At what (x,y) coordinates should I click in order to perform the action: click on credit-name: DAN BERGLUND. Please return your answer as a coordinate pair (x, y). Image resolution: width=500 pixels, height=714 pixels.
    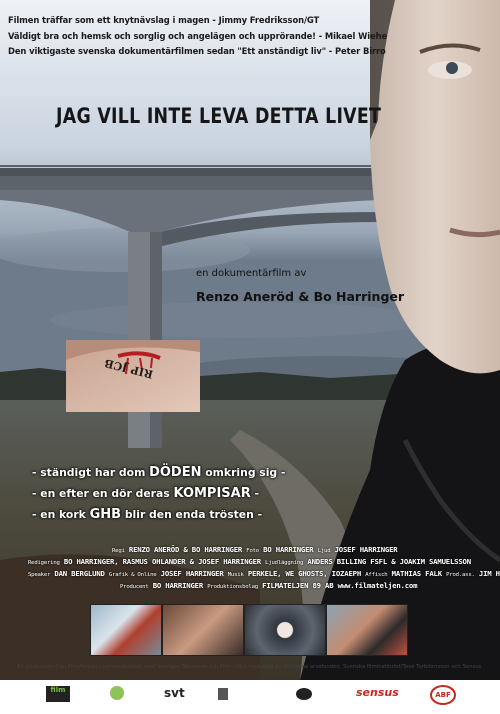
    Looking at the image, I should click on (79, 573).